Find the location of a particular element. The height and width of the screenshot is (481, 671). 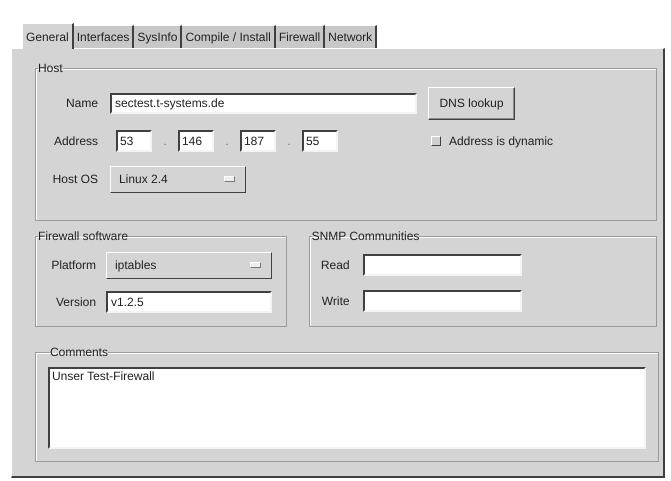

field-label: Address is located at coordinates (75, 141).